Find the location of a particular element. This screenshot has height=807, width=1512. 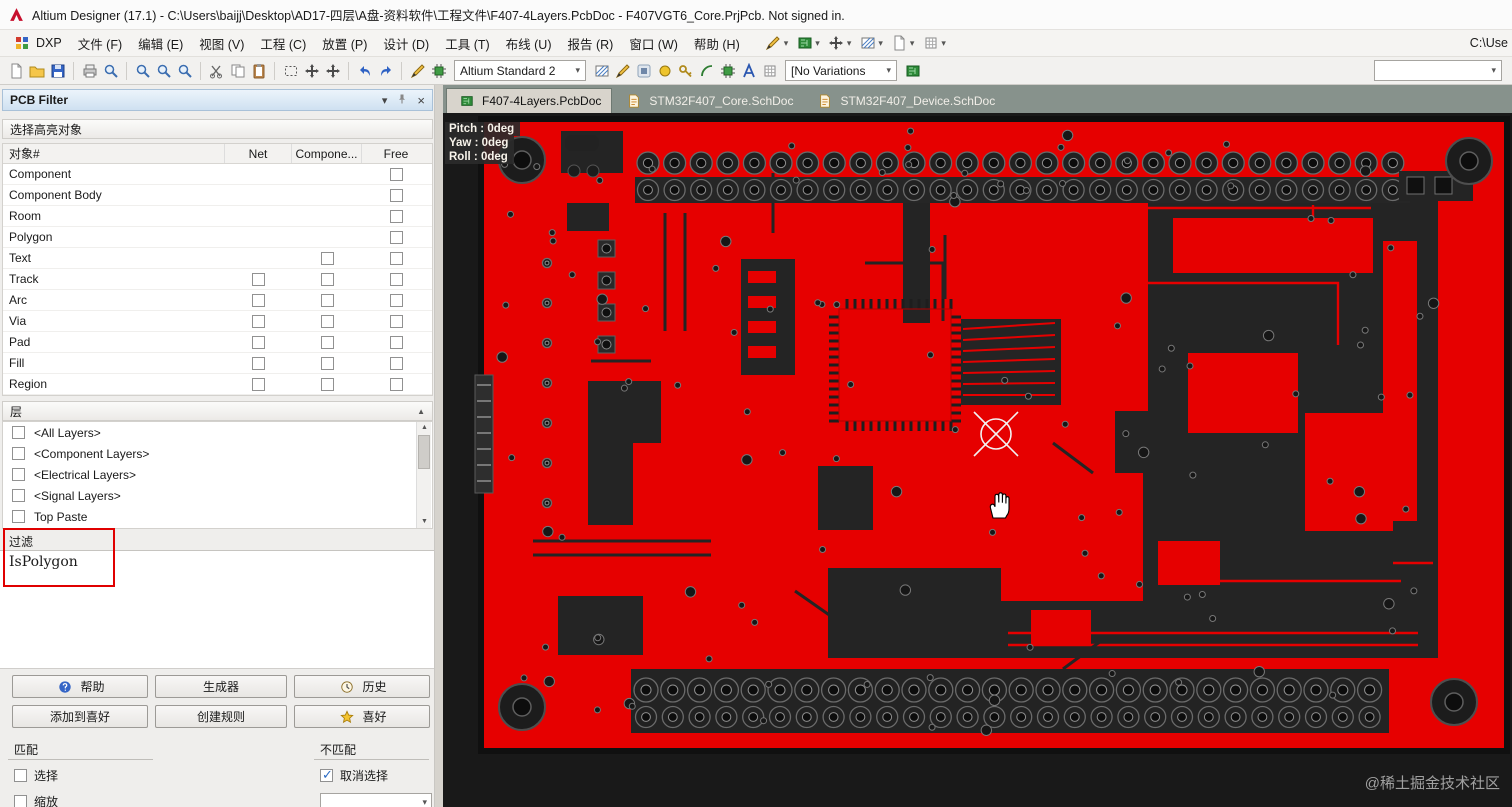

offset-icon is located at coordinates (332, 70).